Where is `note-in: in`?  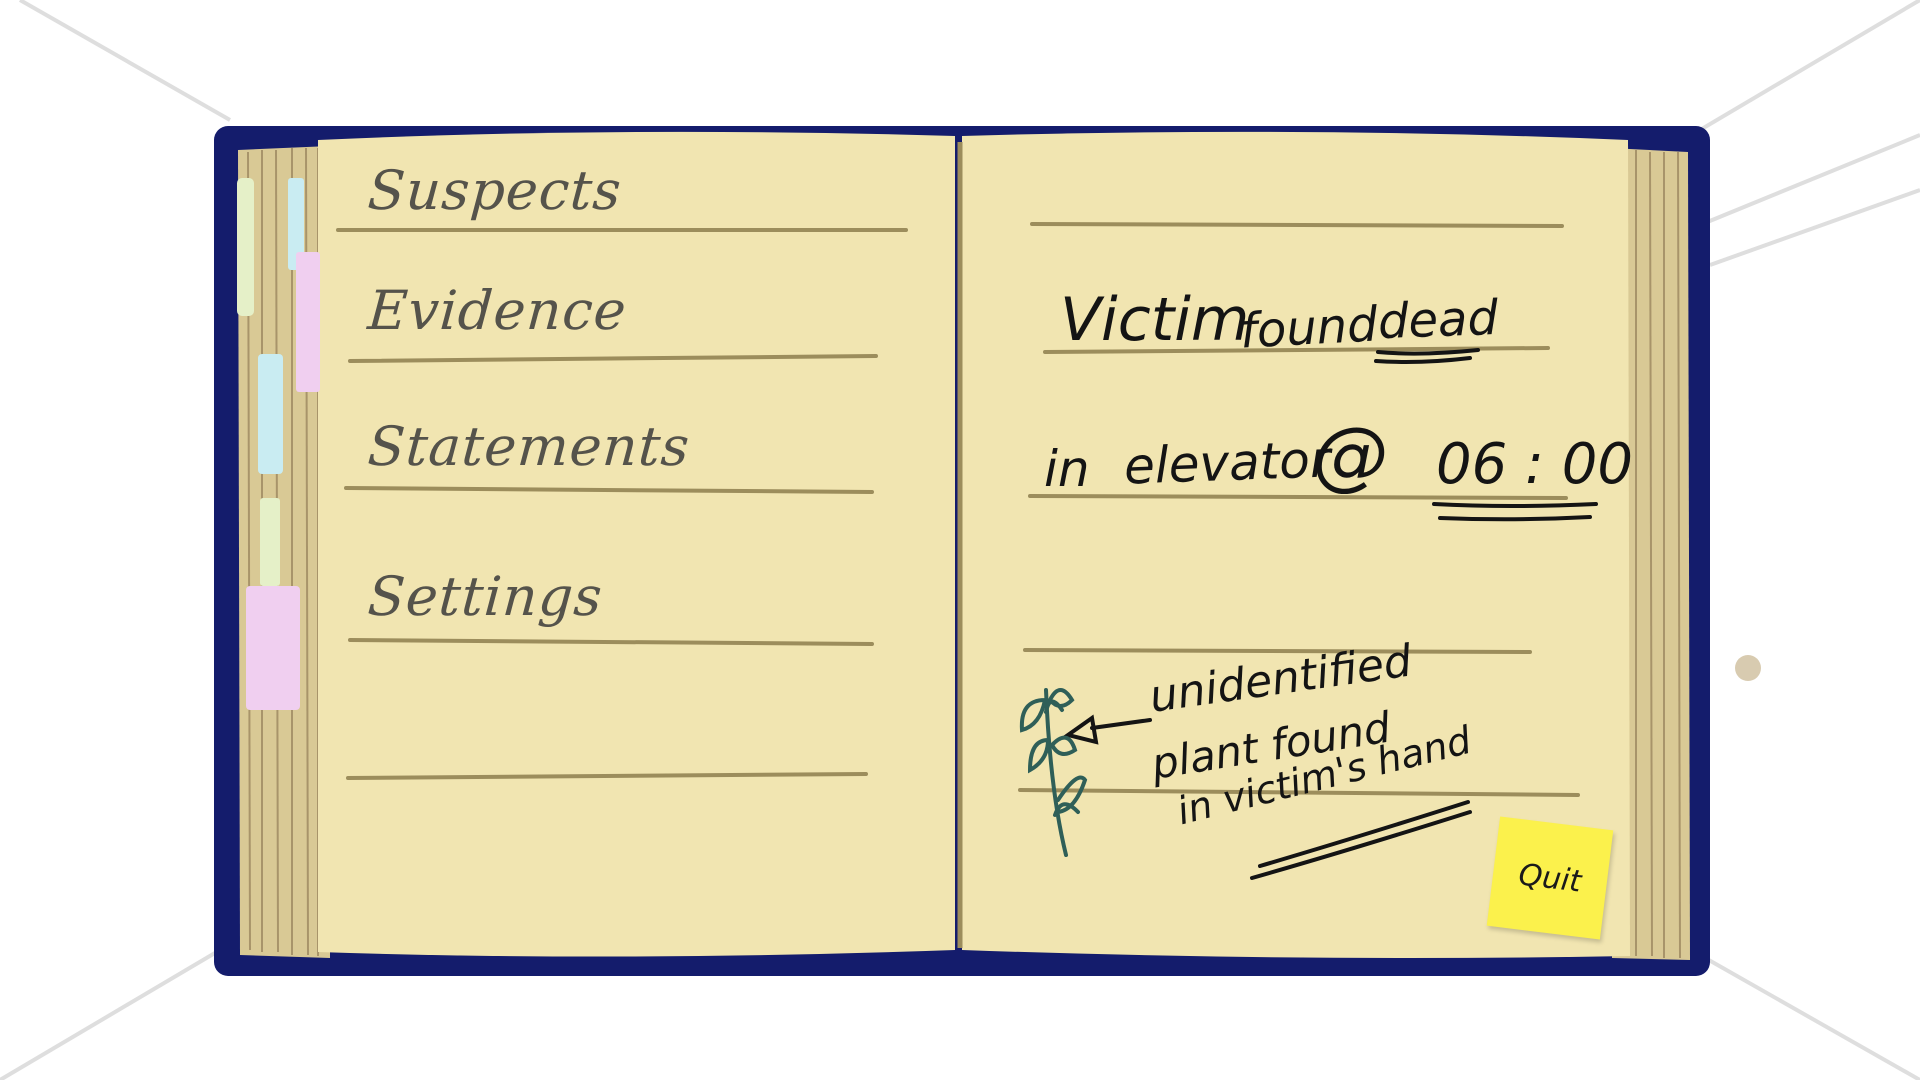 note-in: in is located at coordinates (1067, 469).